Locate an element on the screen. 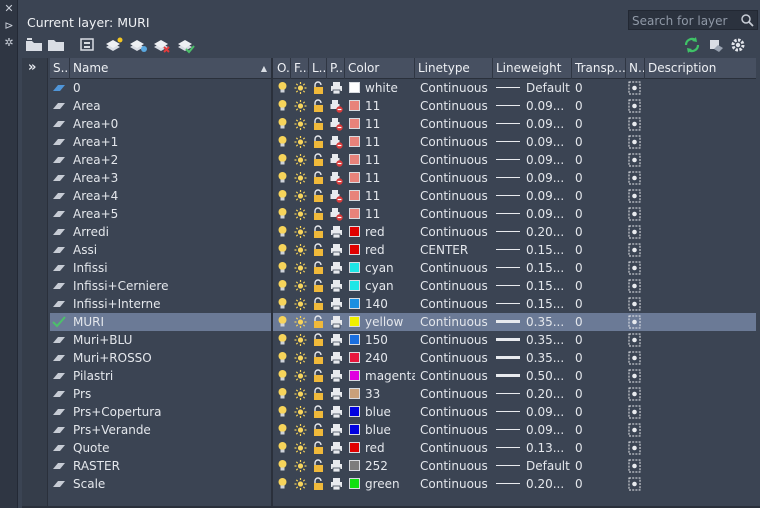 This screenshot has height=508, width=760. col-name: Name ▲ is located at coordinates (171, 68).